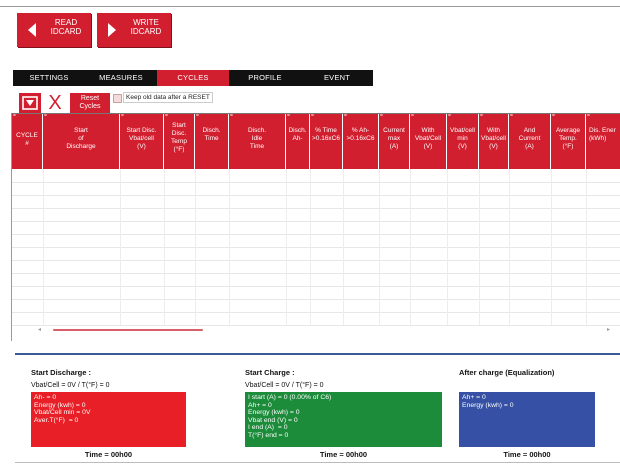 This screenshot has width=620, height=467. What do you see at coordinates (270, 372) in the screenshot?
I see `start-charge-title: Start Charge :` at bounding box center [270, 372].